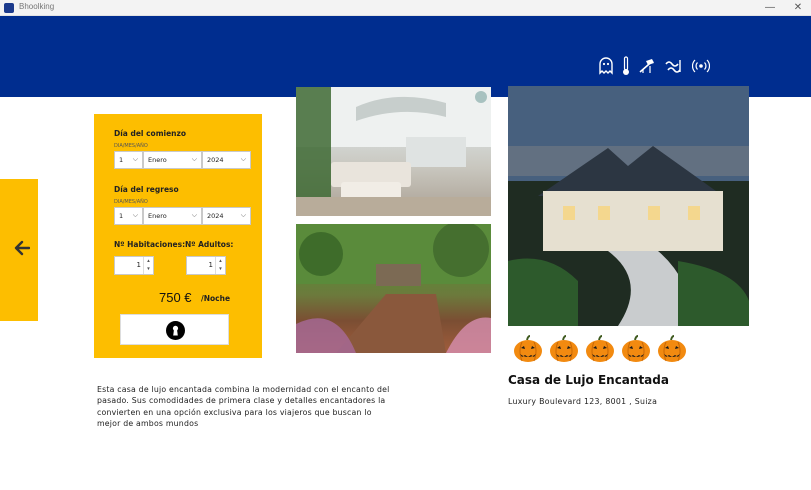 This screenshot has height=490, width=811. Describe the element at coordinates (405, 8) in the screenshot. I see `window-titlebar: Bhoolking — ✕` at that location.